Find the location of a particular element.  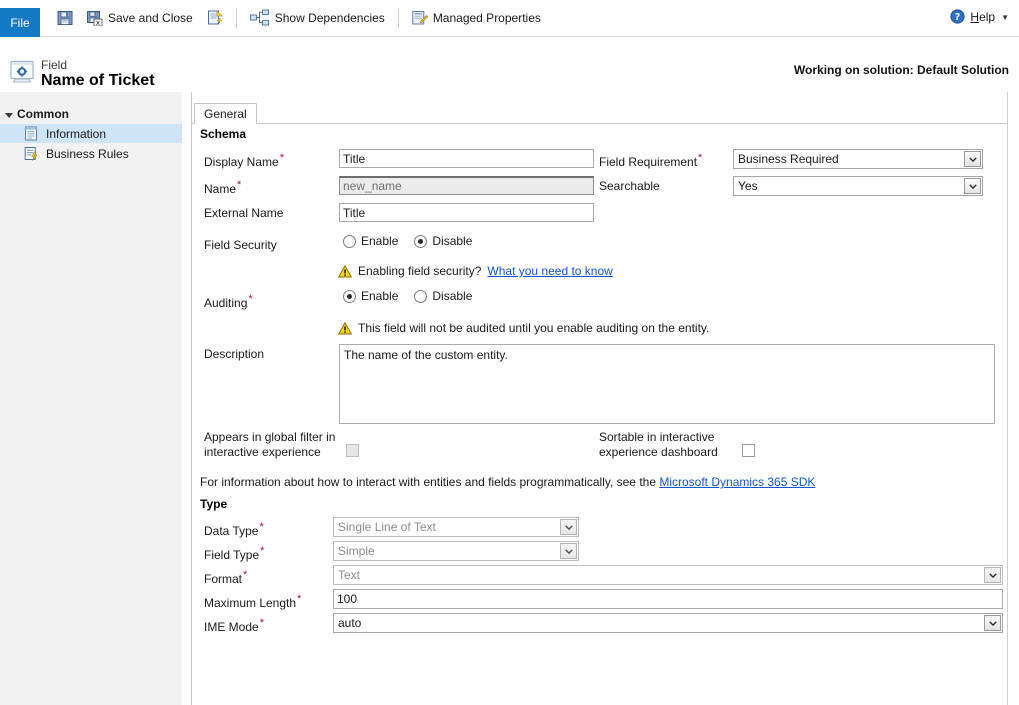

data-type-label: Data Type* is located at coordinates (234, 529).